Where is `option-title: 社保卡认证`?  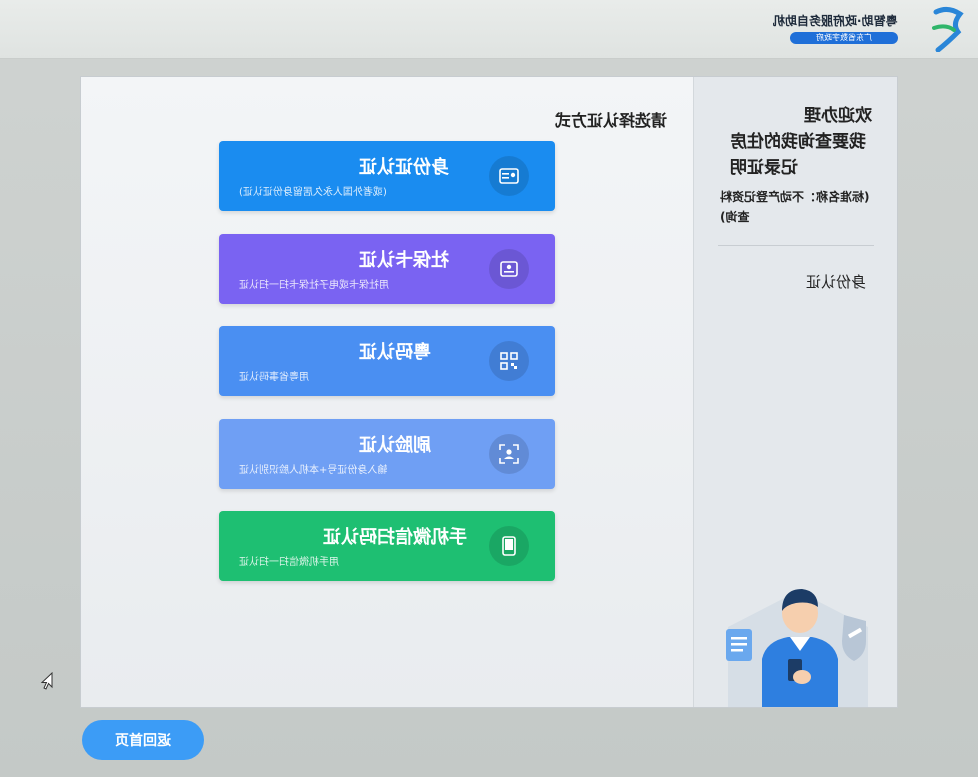 option-title: 社保卡认证 is located at coordinates (404, 260).